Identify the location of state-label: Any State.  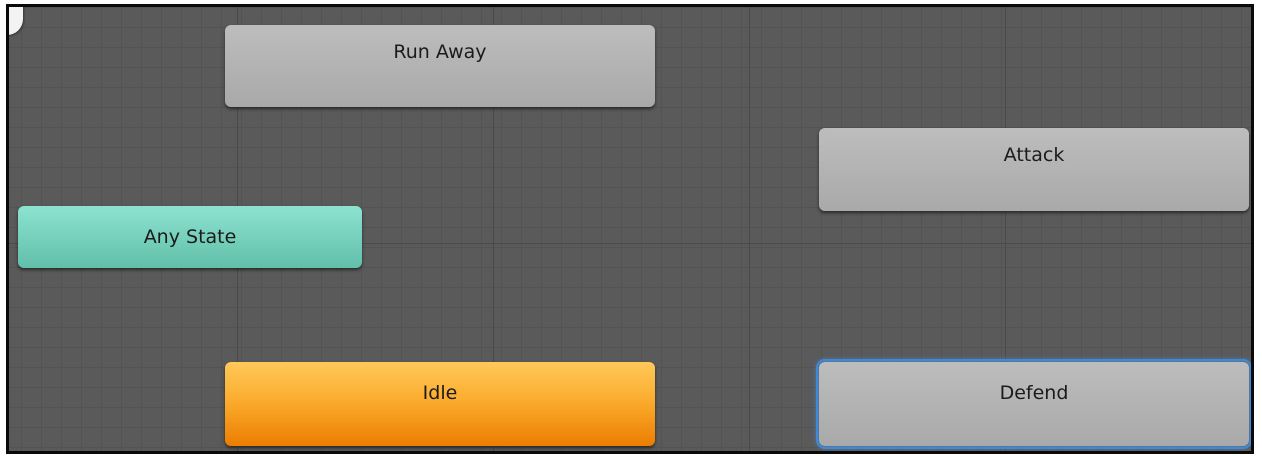
(190, 237).